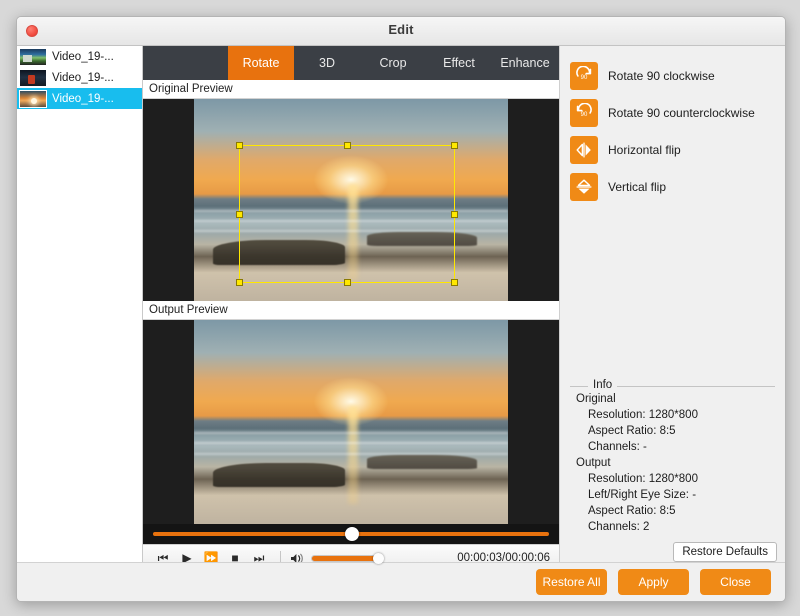 The height and width of the screenshot is (616, 800). What do you see at coordinates (278, 475) in the screenshot?
I see `rock-foreground` at bounding box center [278, 475].